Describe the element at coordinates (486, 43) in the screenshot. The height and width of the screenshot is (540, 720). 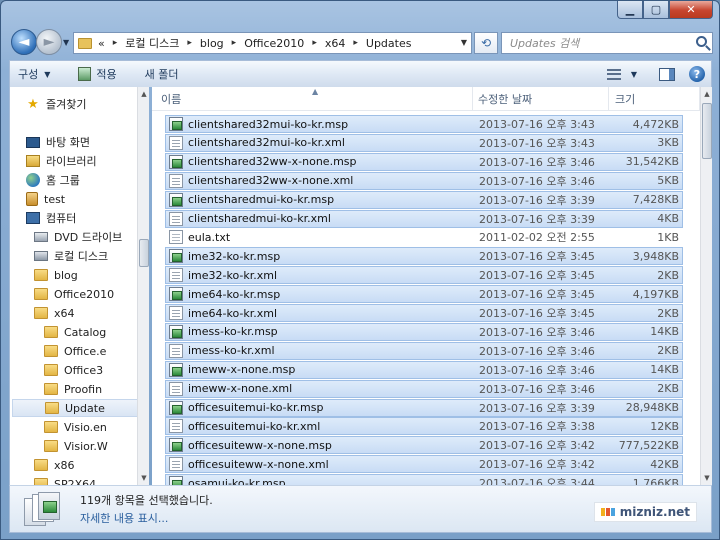
I see `refresh-button: ⟲` at that location.